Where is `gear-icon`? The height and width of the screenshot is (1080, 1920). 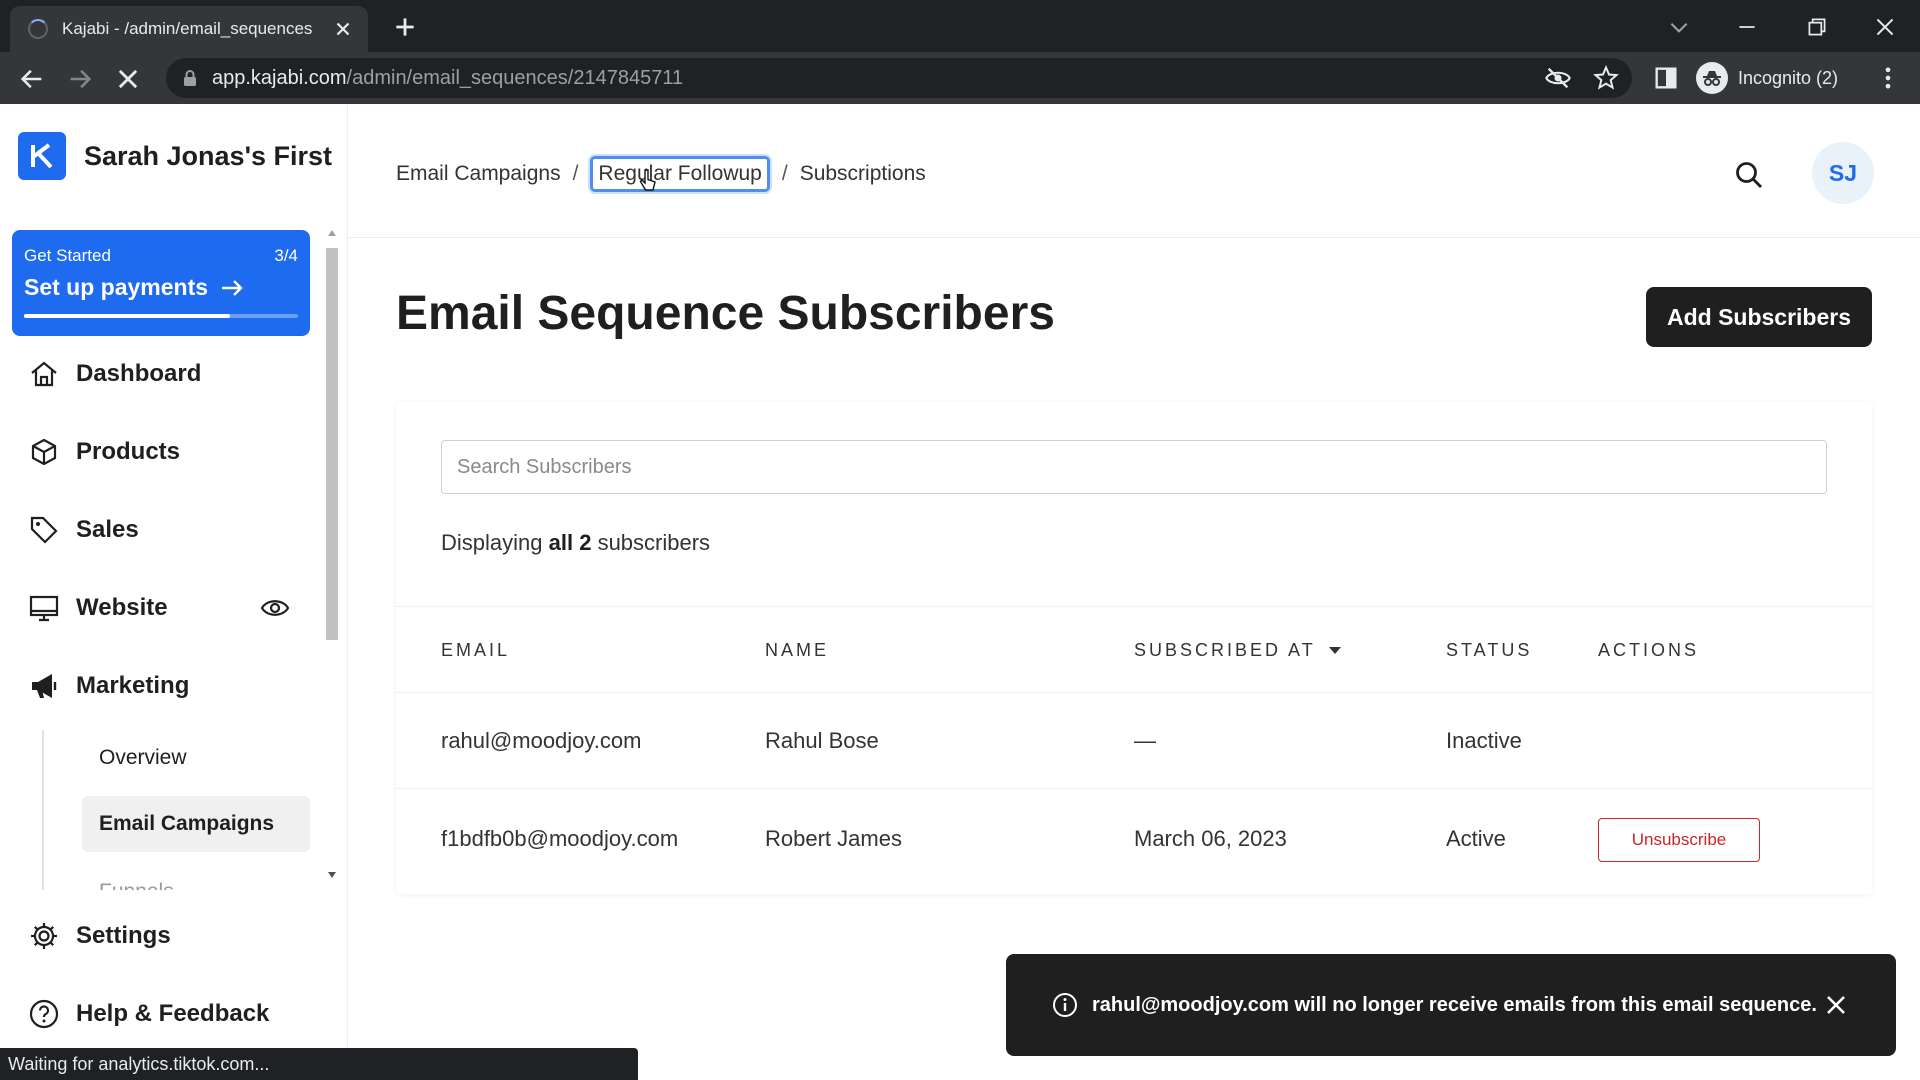
gear-icon is located at coordinates (44, 936).